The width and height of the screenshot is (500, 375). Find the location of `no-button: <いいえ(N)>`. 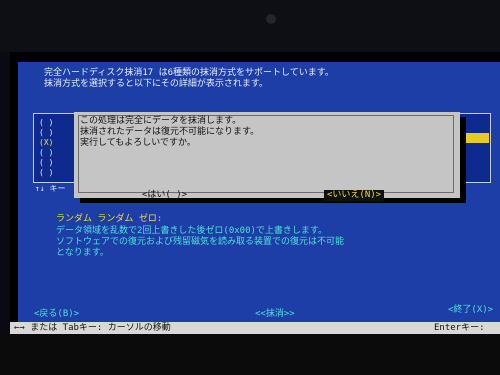

no-button: <いいえ(N)> is located at coordinates (354, 195).